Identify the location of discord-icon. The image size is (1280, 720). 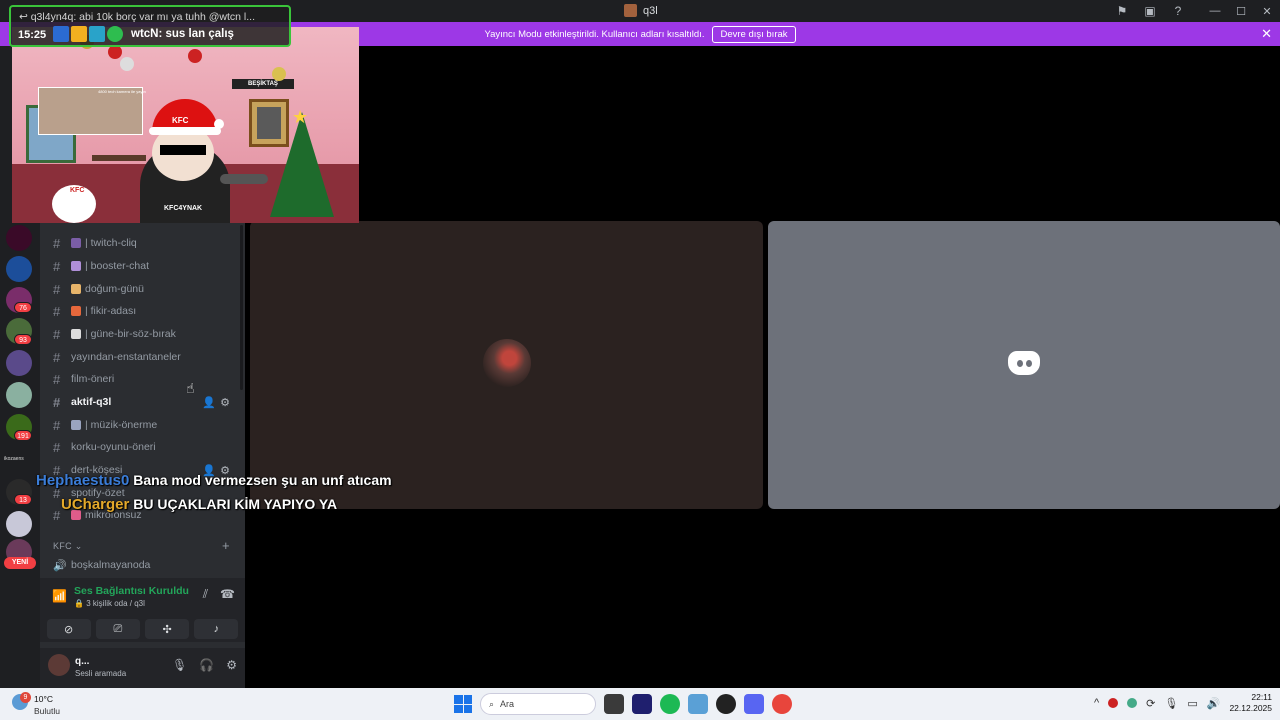
(754, 704).